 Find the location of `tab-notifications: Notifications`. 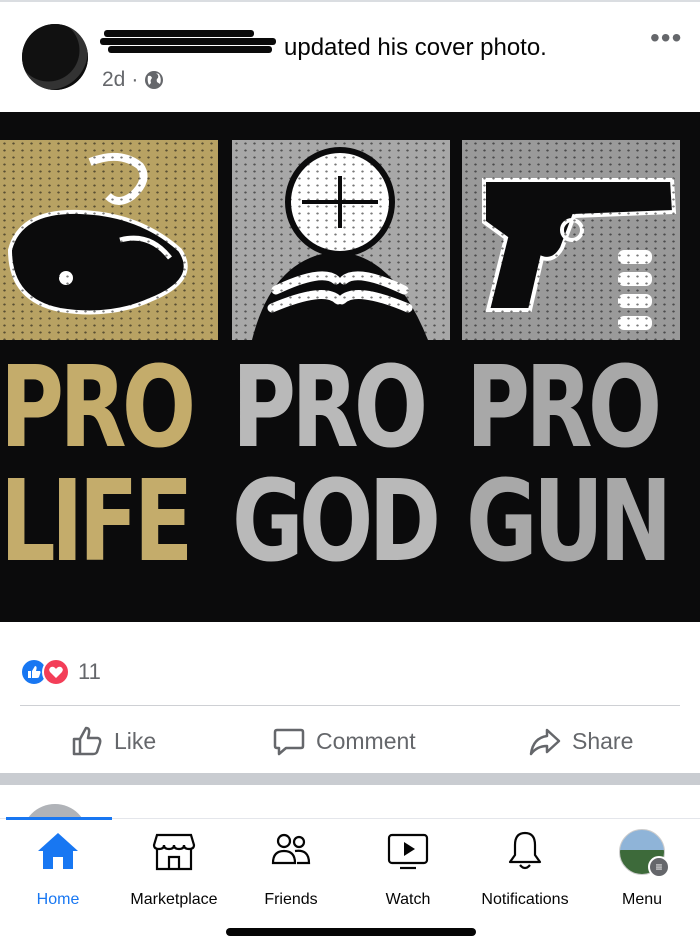

tab-notifications: Notifications is located at coordinates (525, 869).